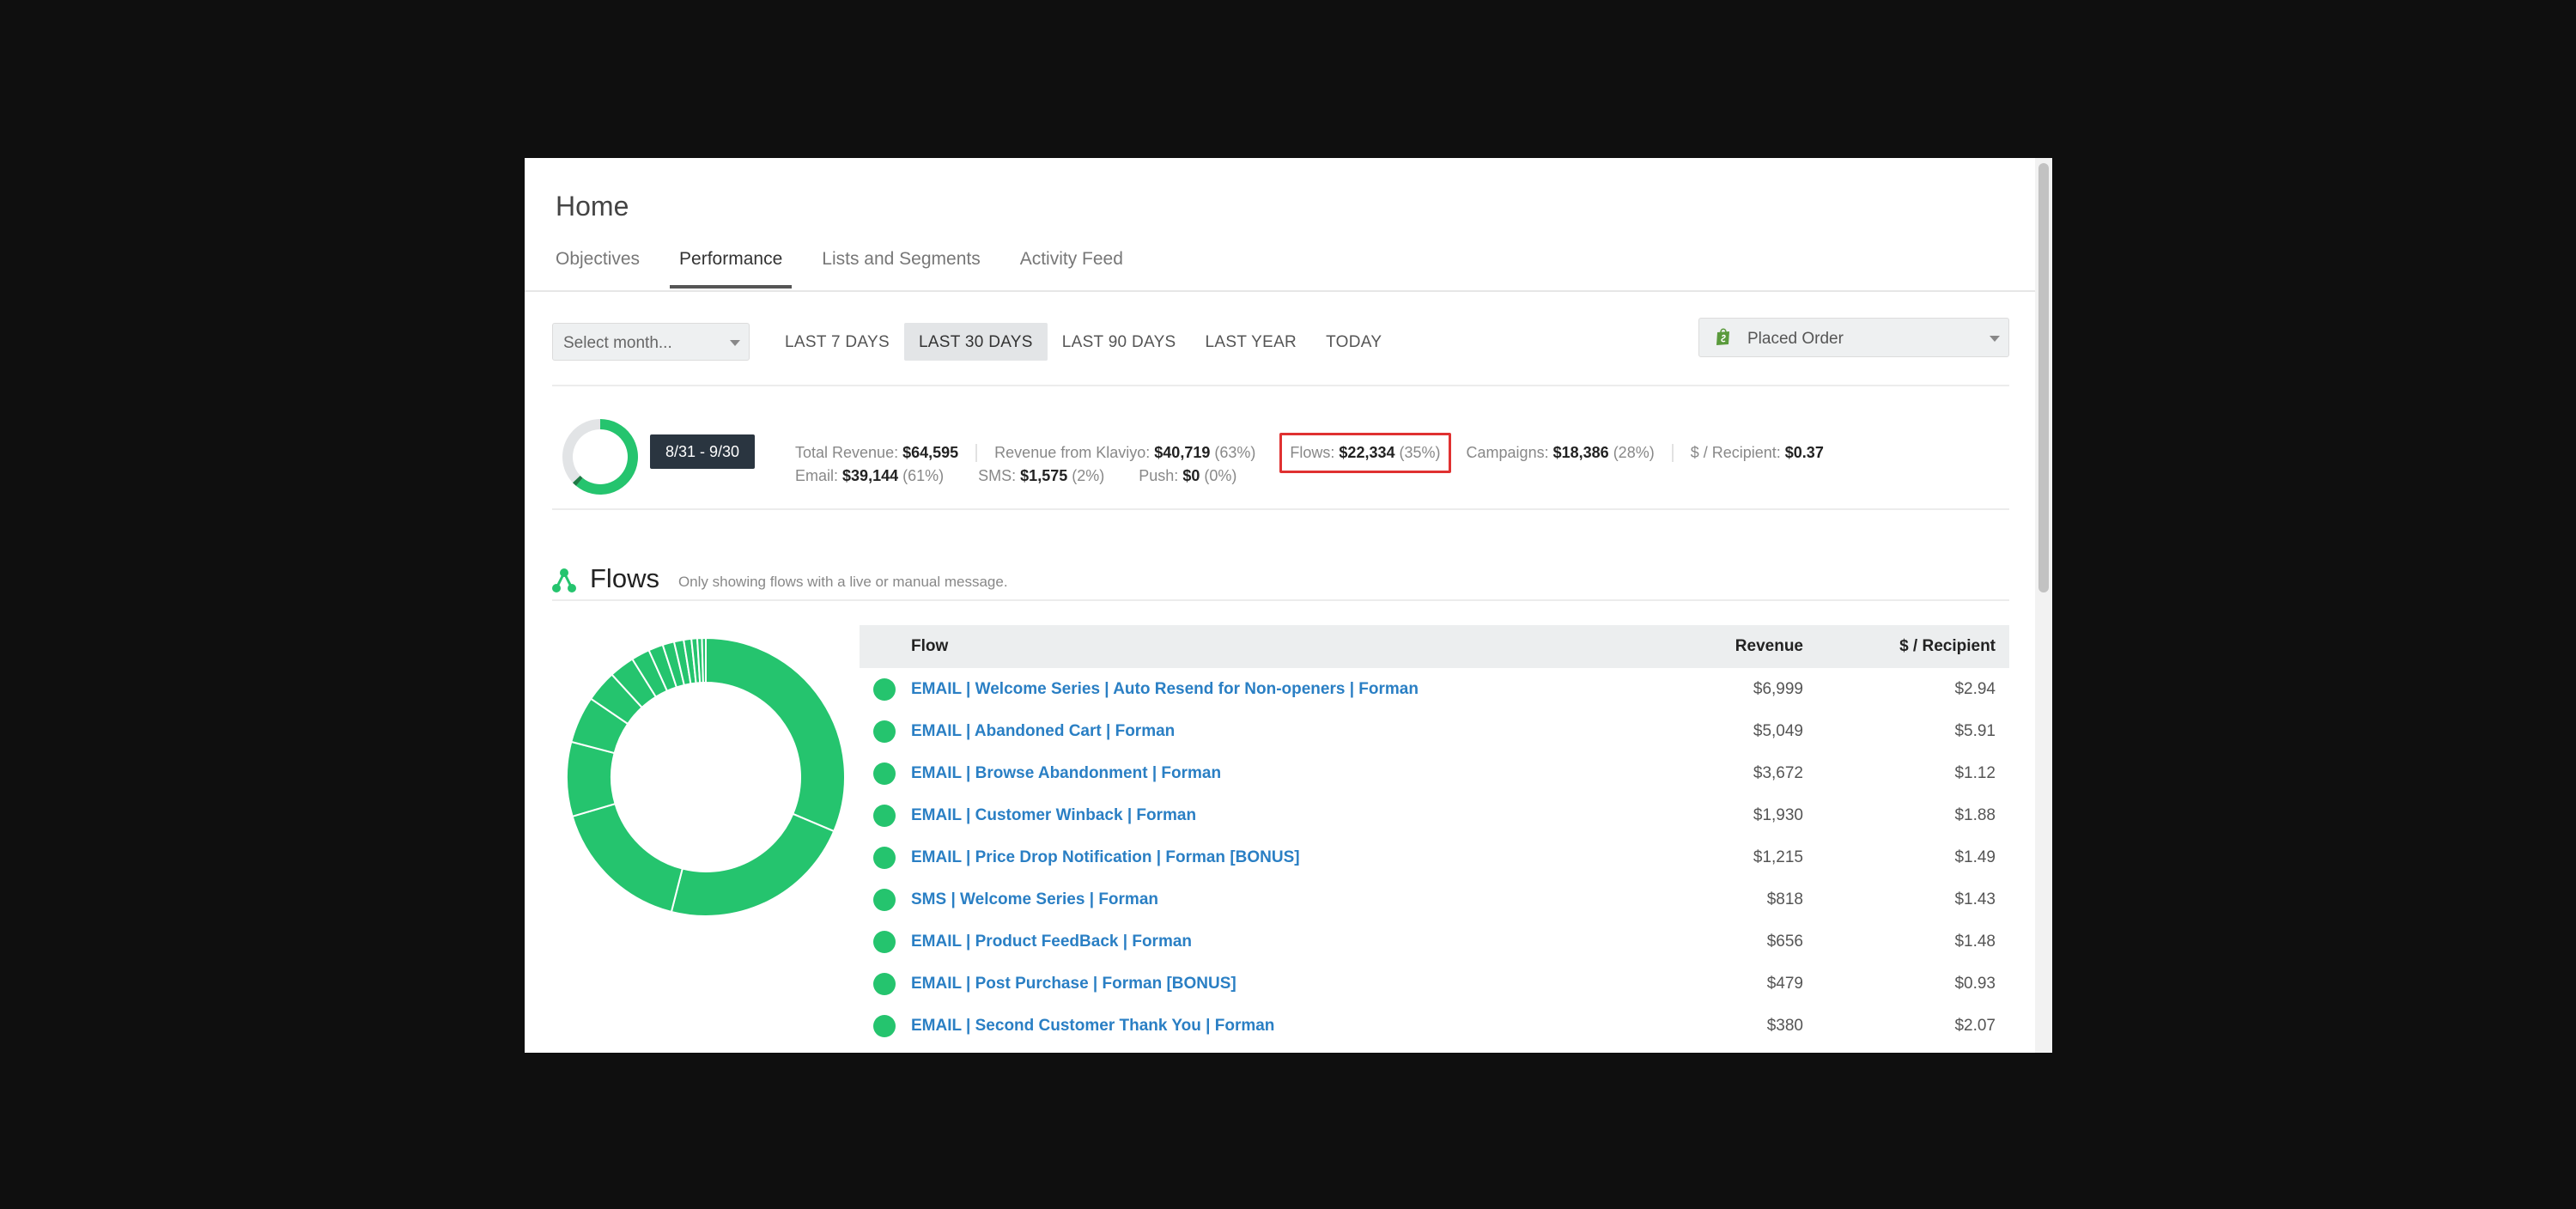  I want to click on flow-link: EMAIL | Product FeedBack | Forman, so click(1271, 942).